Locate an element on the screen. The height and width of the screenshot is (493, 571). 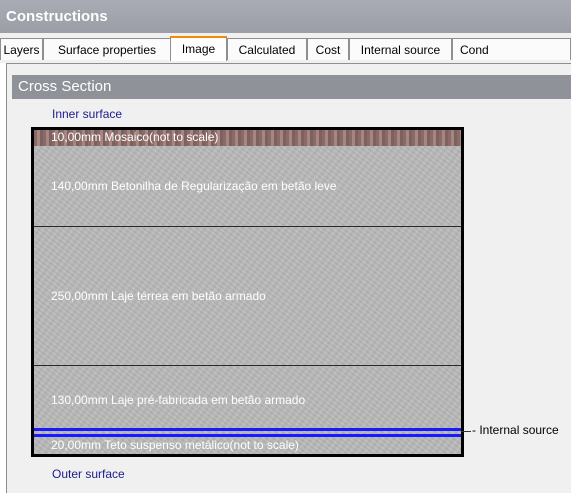
layer-label: 250,00mm Laje térrea em betão armado is located at coordinates (158, 296).